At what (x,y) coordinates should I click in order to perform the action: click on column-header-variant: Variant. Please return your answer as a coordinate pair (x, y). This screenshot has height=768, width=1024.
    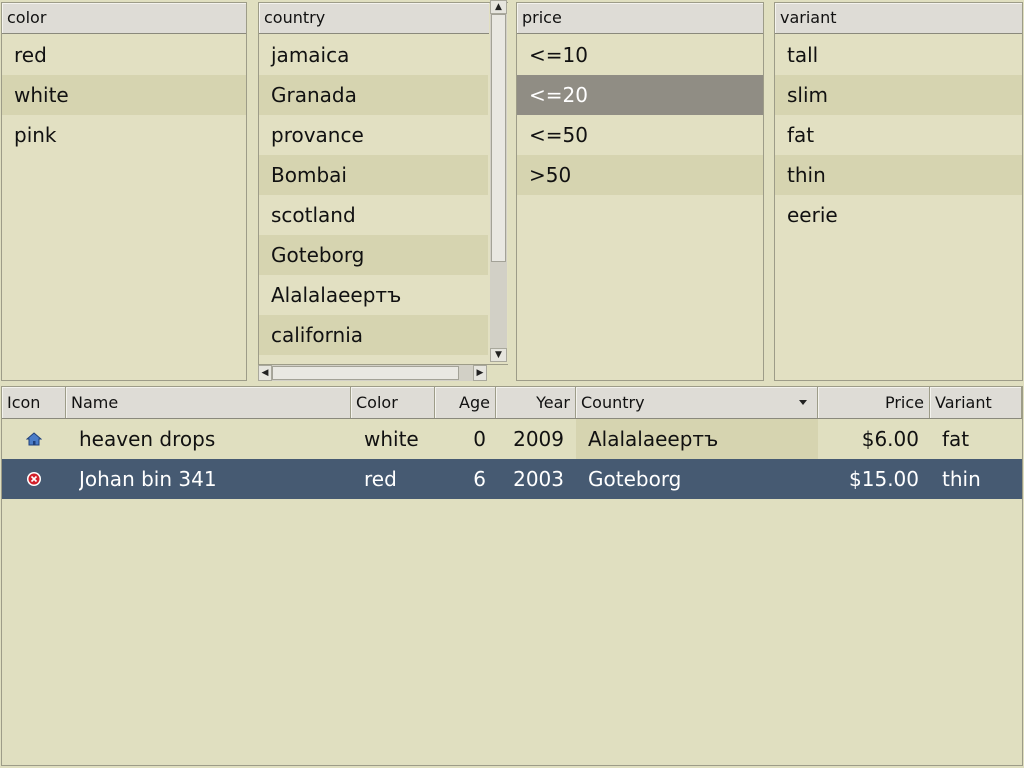
    Looking at the image, I should click on (976, 402).